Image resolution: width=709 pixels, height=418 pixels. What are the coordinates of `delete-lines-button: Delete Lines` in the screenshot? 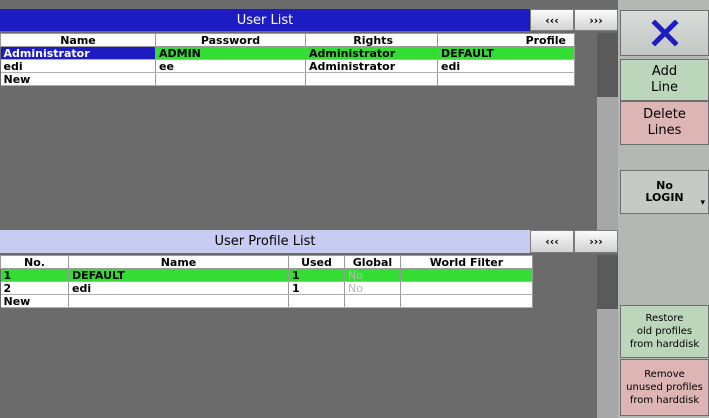 It's located at (664, 123).